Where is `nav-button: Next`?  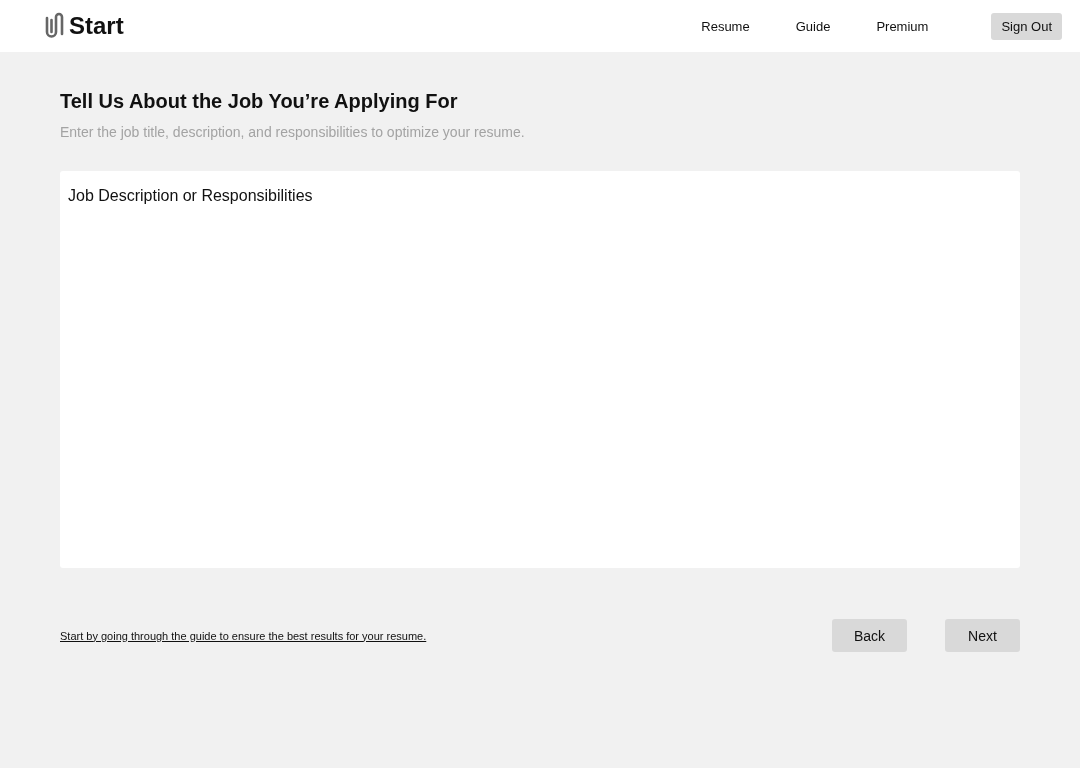 nav-button: Next is located at coordinates (982, 635).